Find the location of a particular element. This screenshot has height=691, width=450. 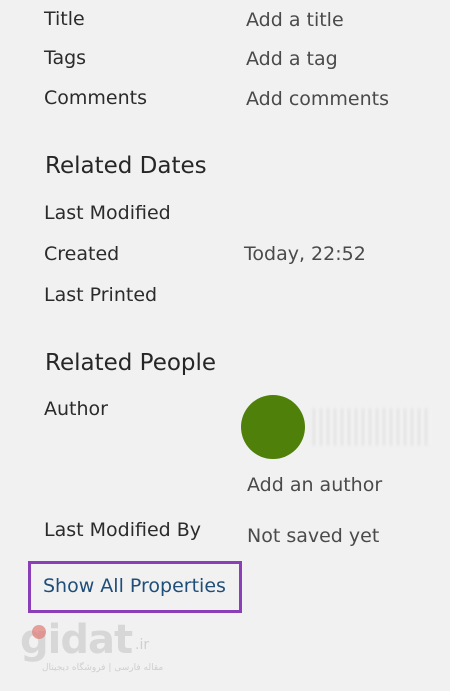

created-label: Created is located at coordinates (82, 254).